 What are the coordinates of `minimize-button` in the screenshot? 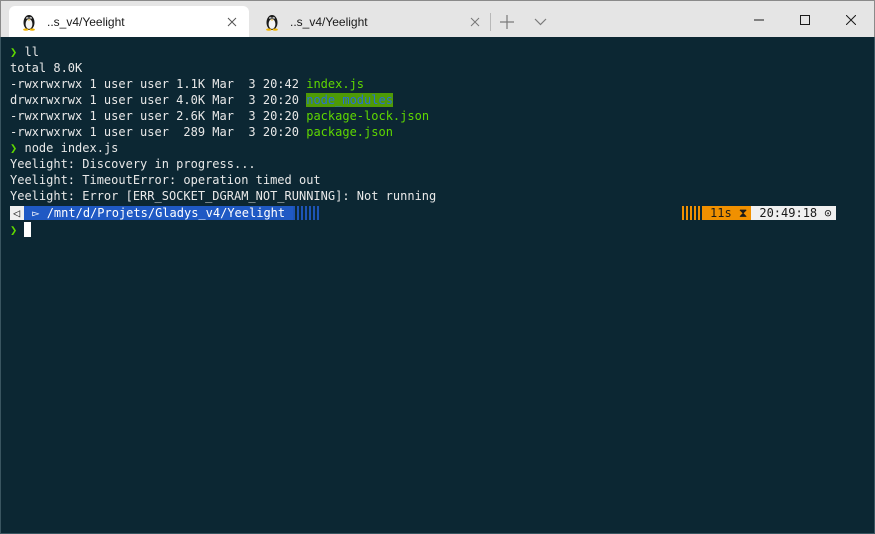 It's located at (759, 19).